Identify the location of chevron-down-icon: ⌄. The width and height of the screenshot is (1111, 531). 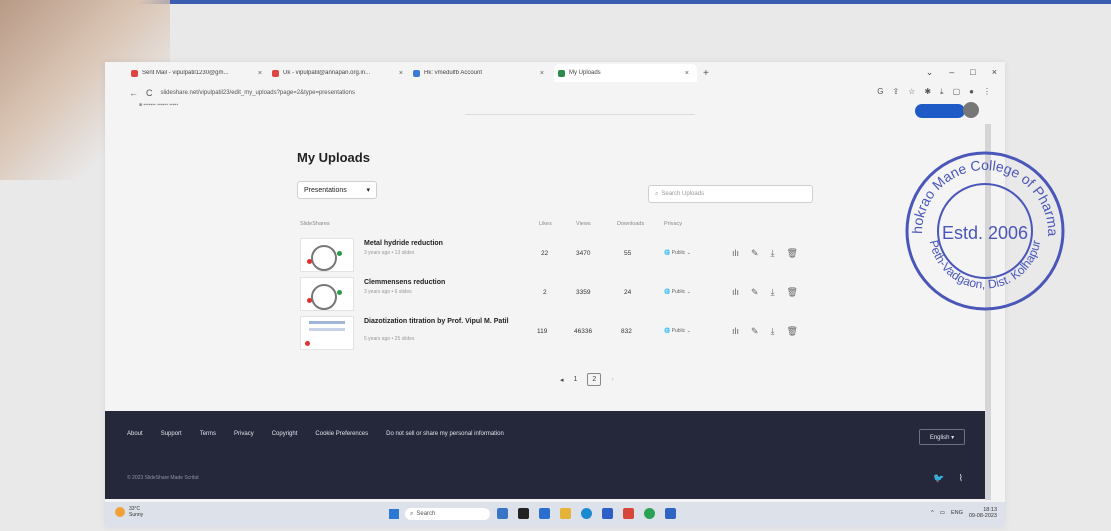
(930, 72).